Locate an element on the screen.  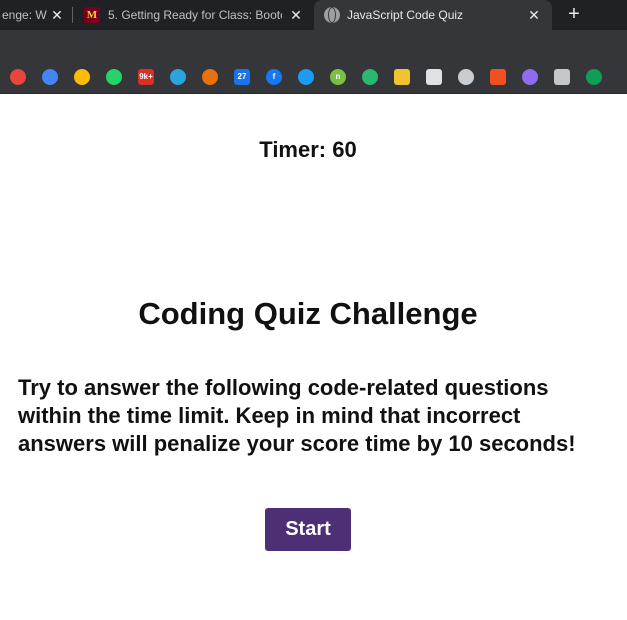
tab-title: 5. Getting Ready for Class: Bootc is located at coordinates (195, 15).